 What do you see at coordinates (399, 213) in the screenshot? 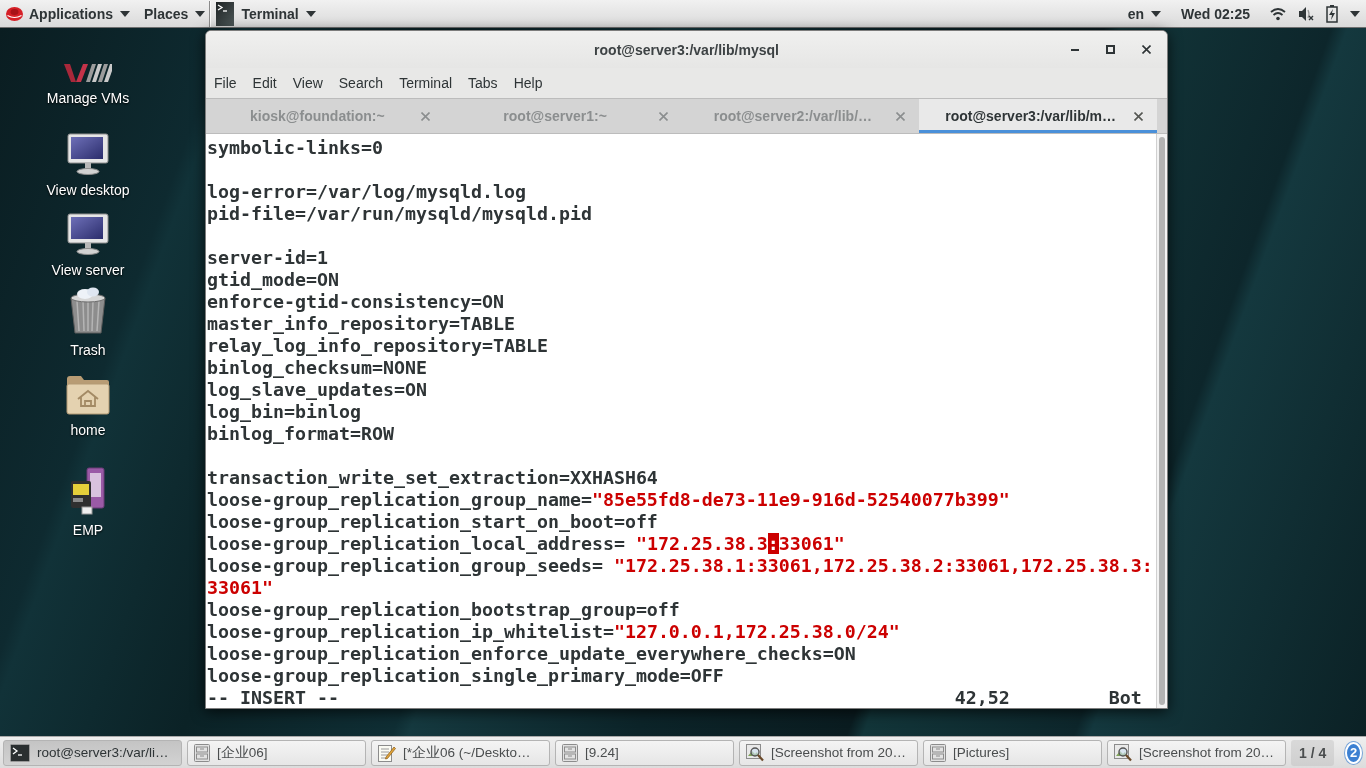
I see `config-text: pid-file=/var/run/mysqld/mysqld.pid` at bounding box center [399, 213].